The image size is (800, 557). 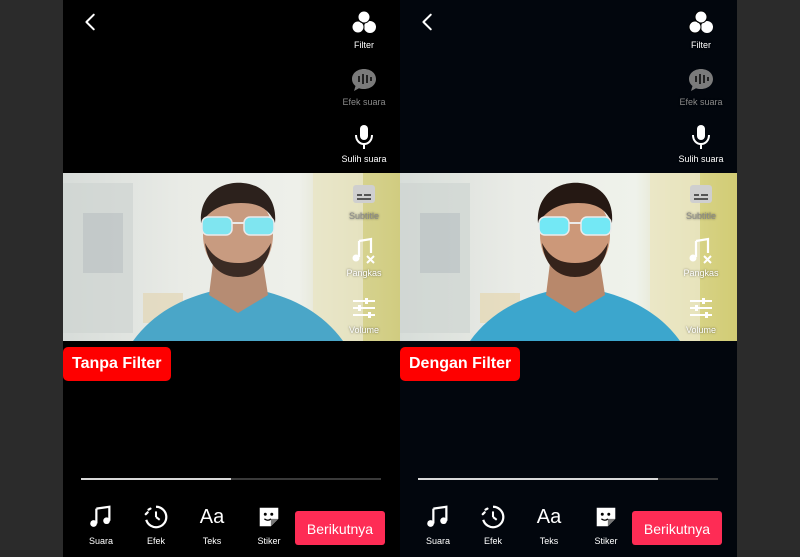 I want to click on caption-tag: Dengan Filter, so click(x=460, y=364).